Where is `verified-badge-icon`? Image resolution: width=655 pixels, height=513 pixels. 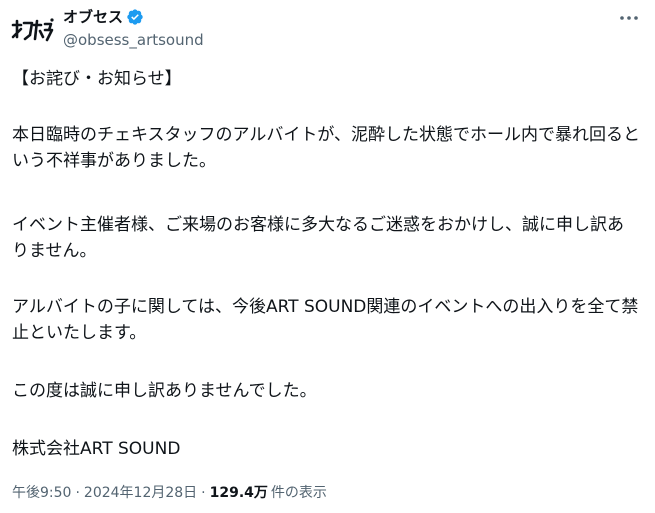
verified-badge-icon is located at coordinates (135, 17).